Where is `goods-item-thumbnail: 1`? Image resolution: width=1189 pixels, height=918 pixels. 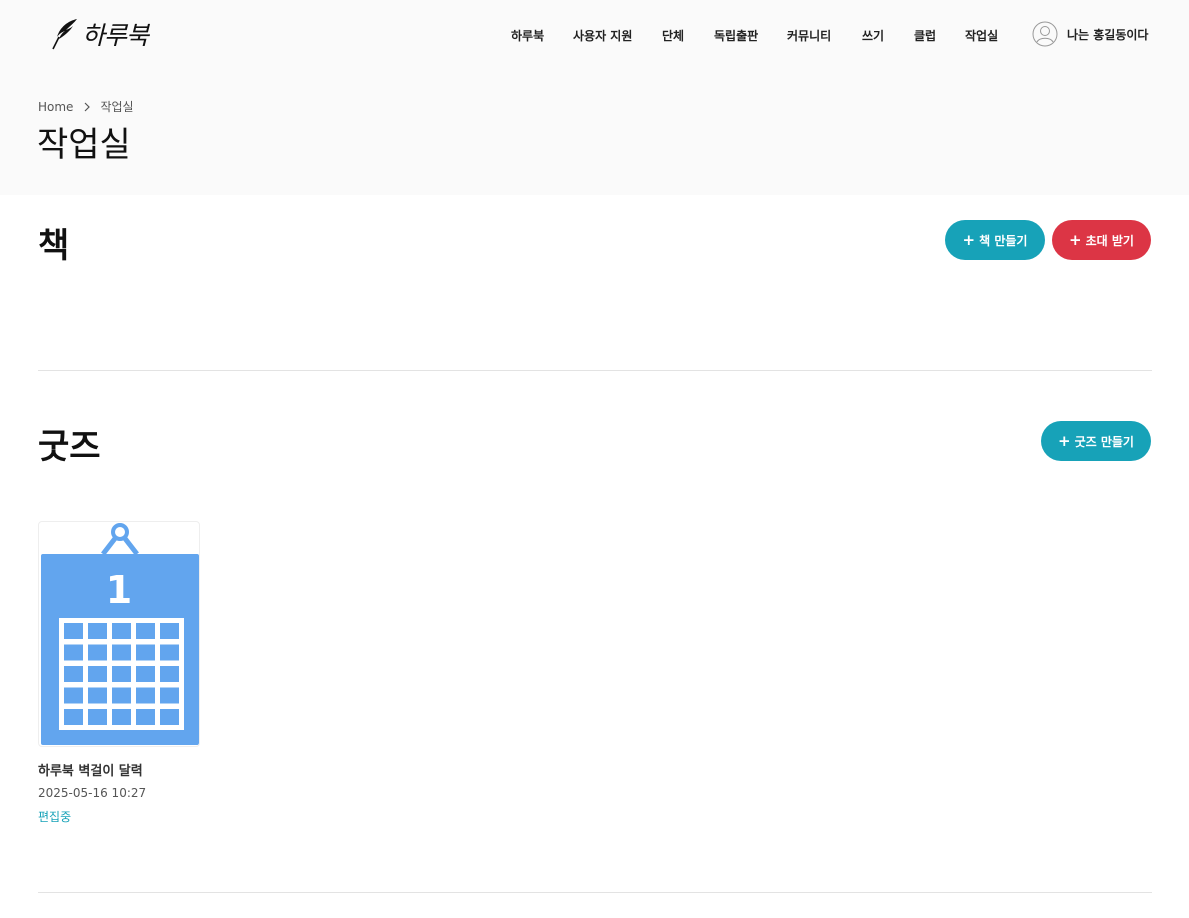 goods-item-thumbnail: 1 is located at coordinates (119, 634).